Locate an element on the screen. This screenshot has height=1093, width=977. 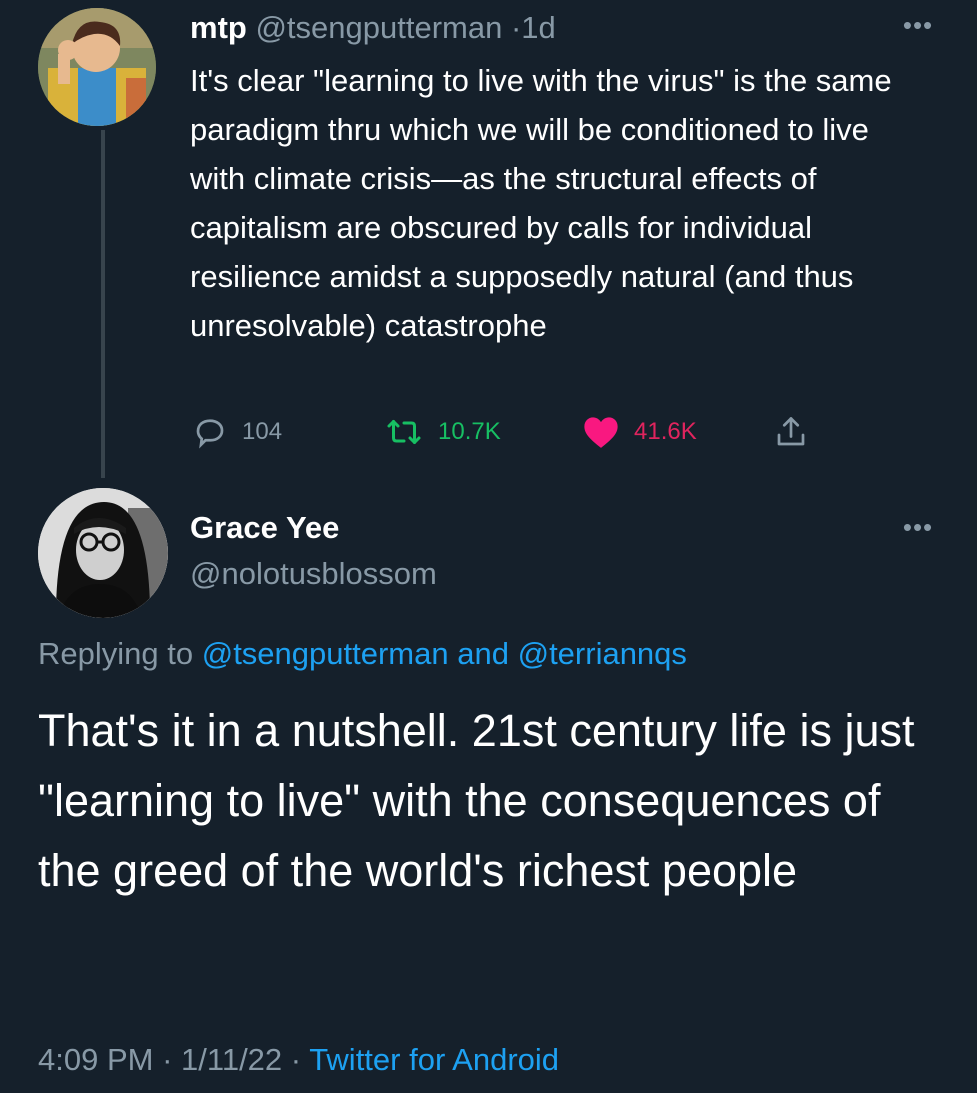
parent-tweet-header: mtp @tsengputterman ·1d is located at coordinates (373, 28).